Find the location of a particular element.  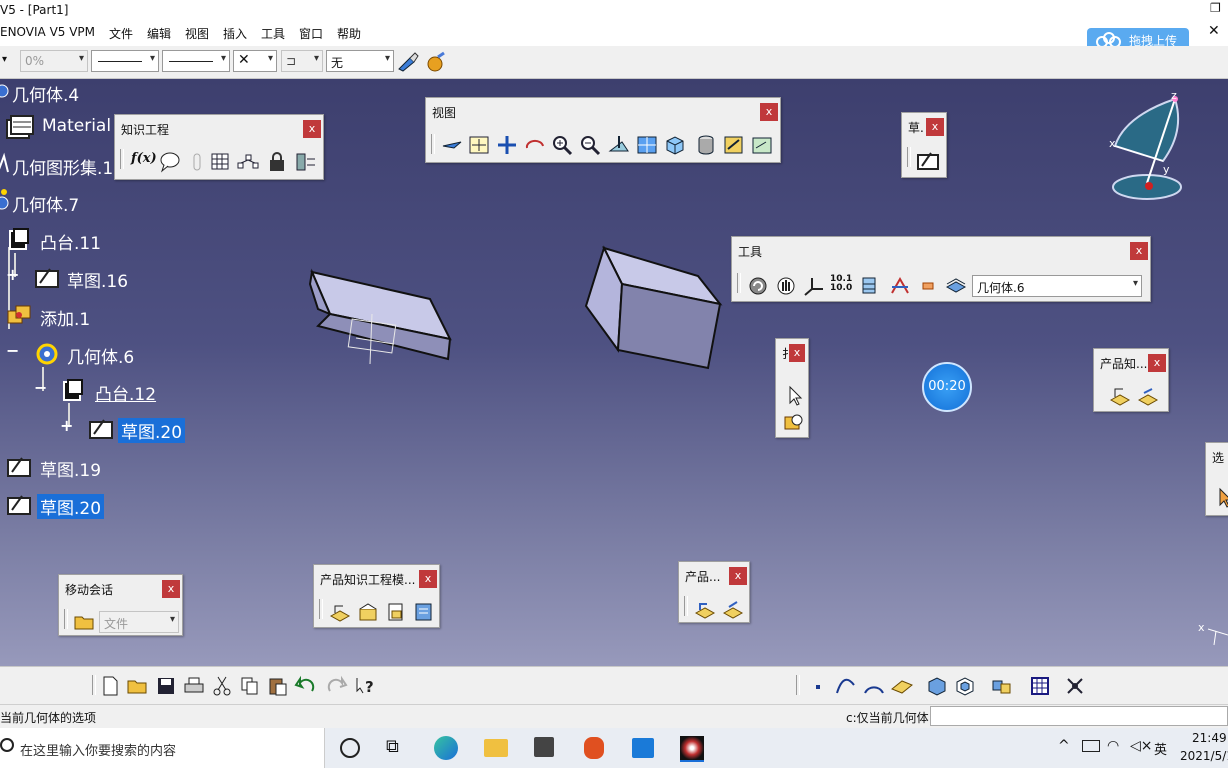

save-in-catalog-button is located at coordinates (424, 612).